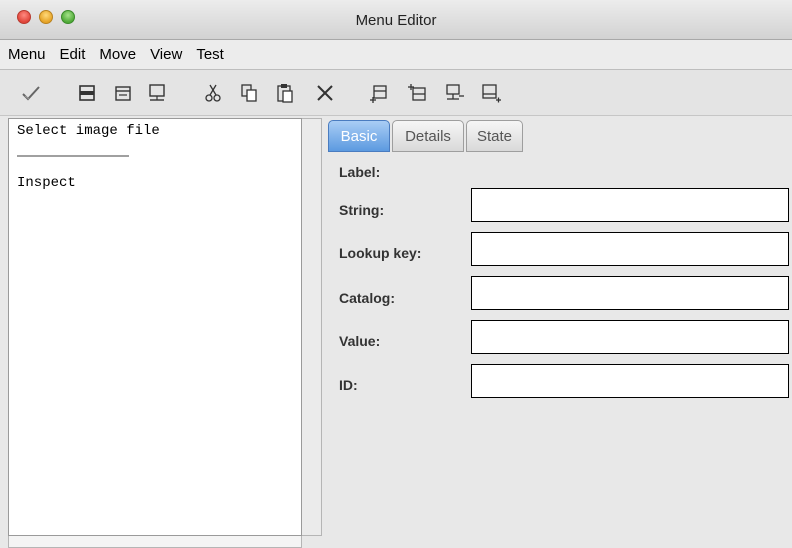 The height and width of the screenshot is (548, 792). What do you see at coordinates (155, 542) in the screenshot?
I see `horizontal-scrollbar` at bounding box center [155, 542].